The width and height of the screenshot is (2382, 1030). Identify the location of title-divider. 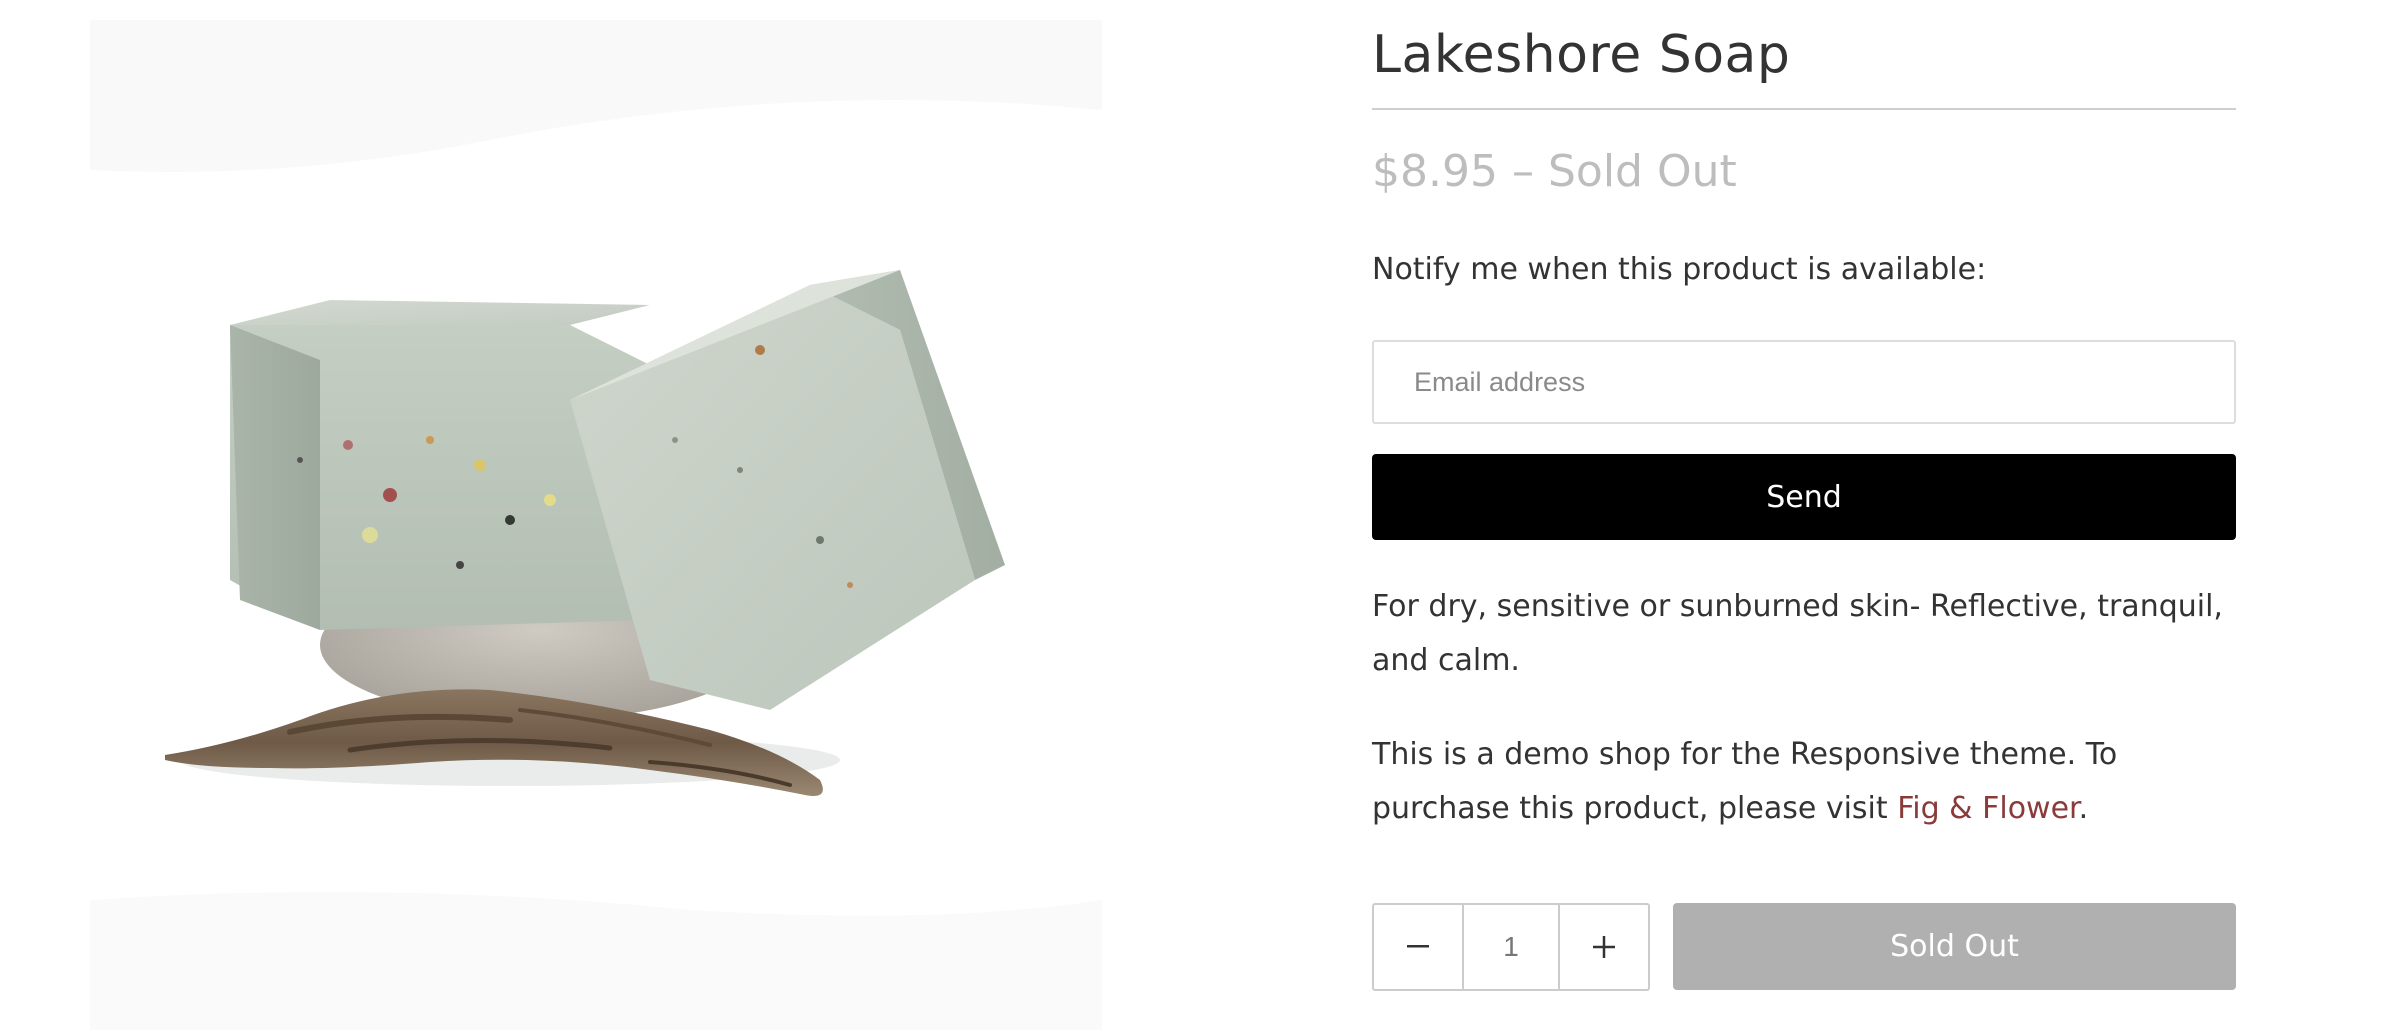
(1804, 109).